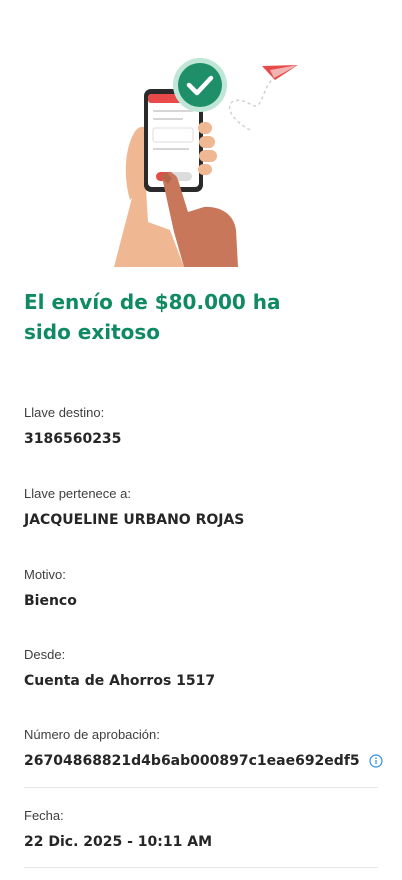  Describe the element at coordinates (201, 829) in the screenshot. I see `field-fecha: Fecha: 22 Dic. 2025 - 10:11 AM` at that location.